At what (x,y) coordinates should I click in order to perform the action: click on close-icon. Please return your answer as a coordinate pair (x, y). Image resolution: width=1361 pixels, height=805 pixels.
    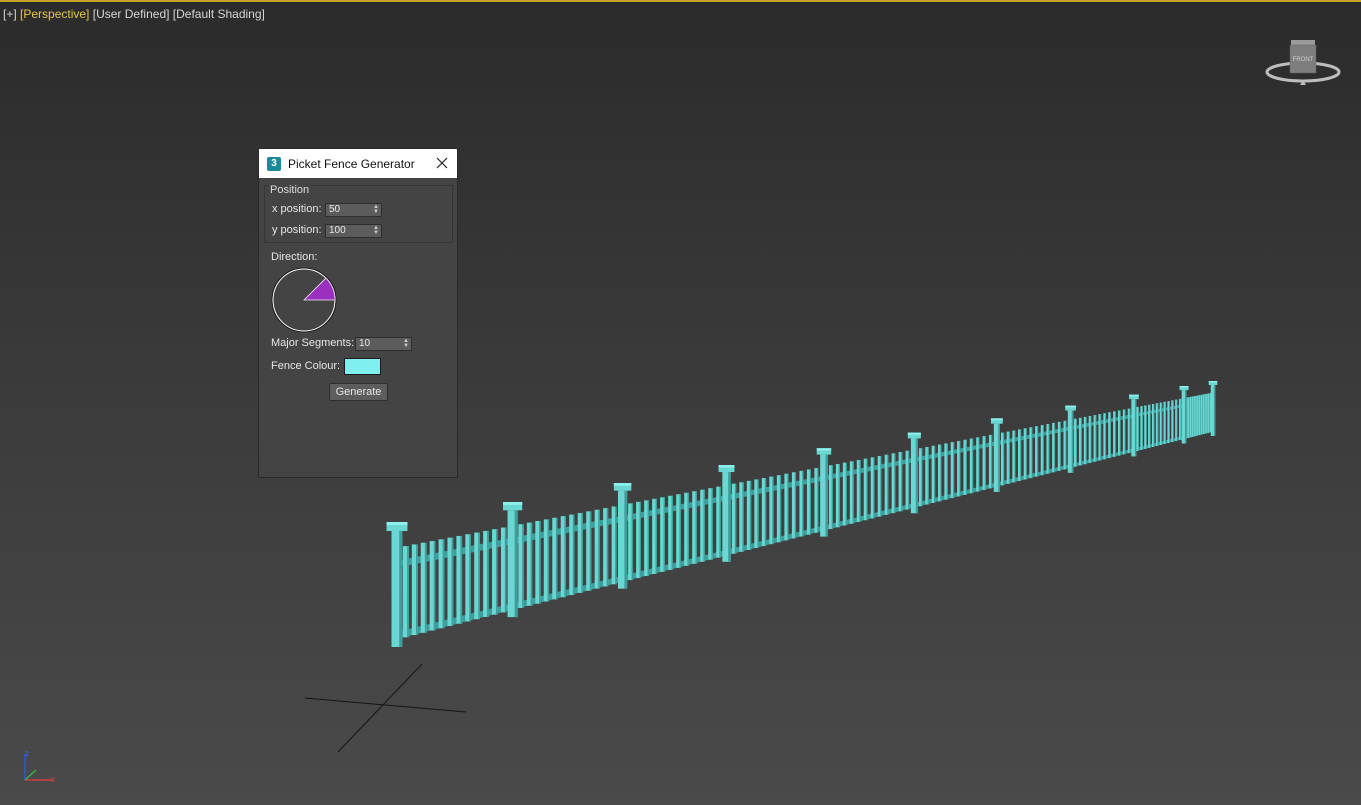
    Looking at the image, I should click on (442, 163).